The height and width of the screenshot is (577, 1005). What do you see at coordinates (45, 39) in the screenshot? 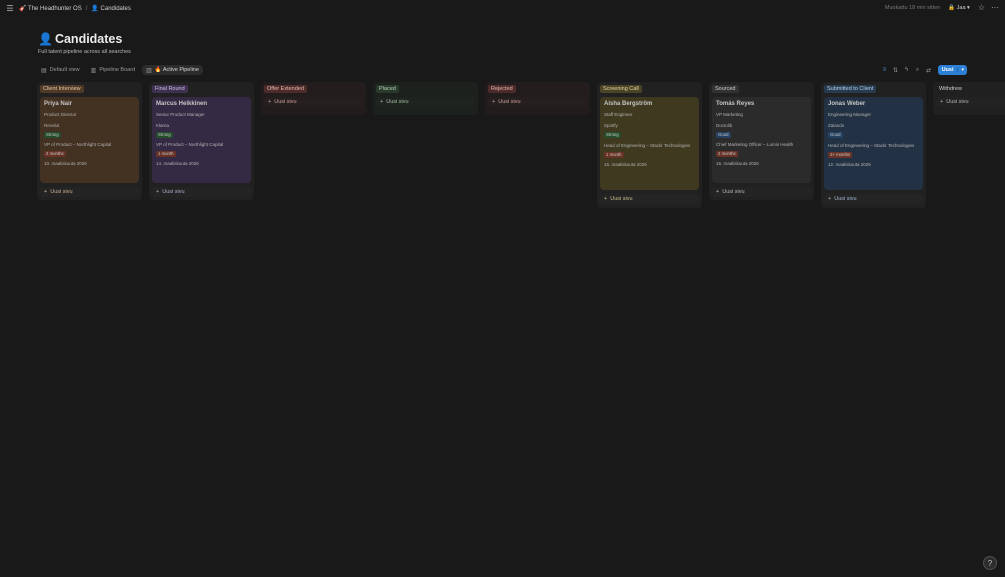
I see `page-emoji-icon: 👤` at bounding box center [45, 39].